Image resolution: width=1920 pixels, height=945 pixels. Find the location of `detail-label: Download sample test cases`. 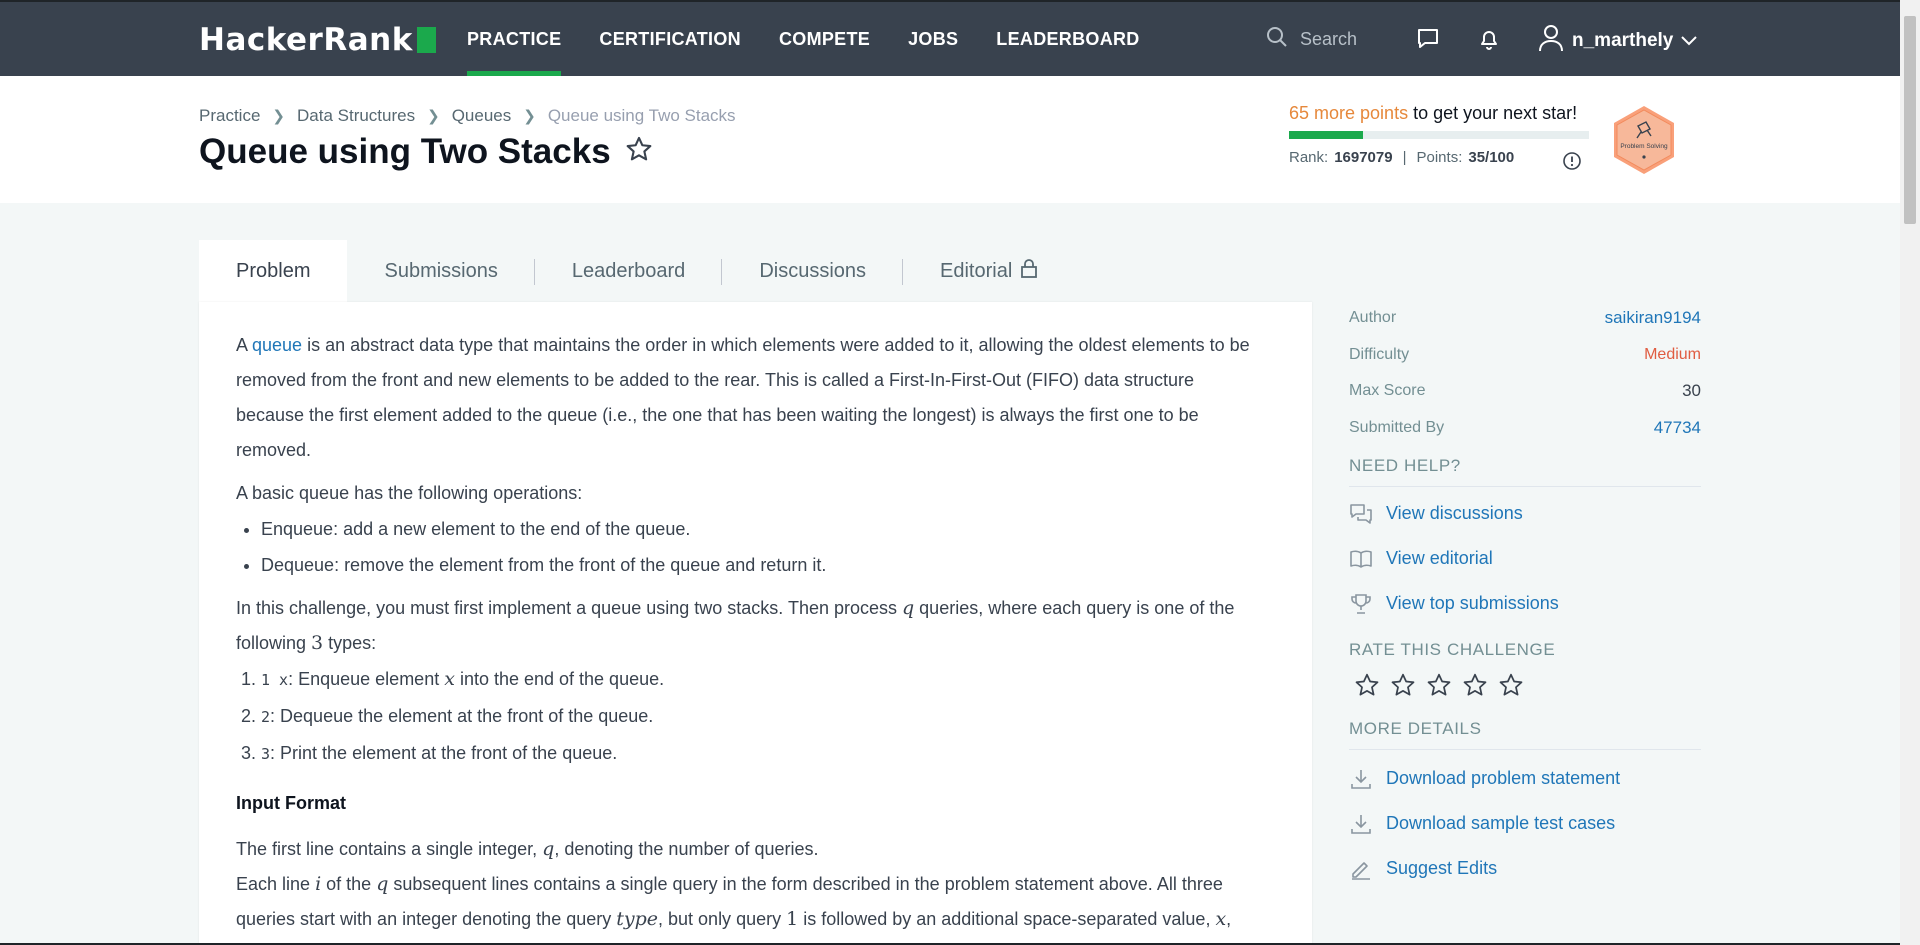

detail-label: Download sample test cases is located at coordinates (1501, 823).